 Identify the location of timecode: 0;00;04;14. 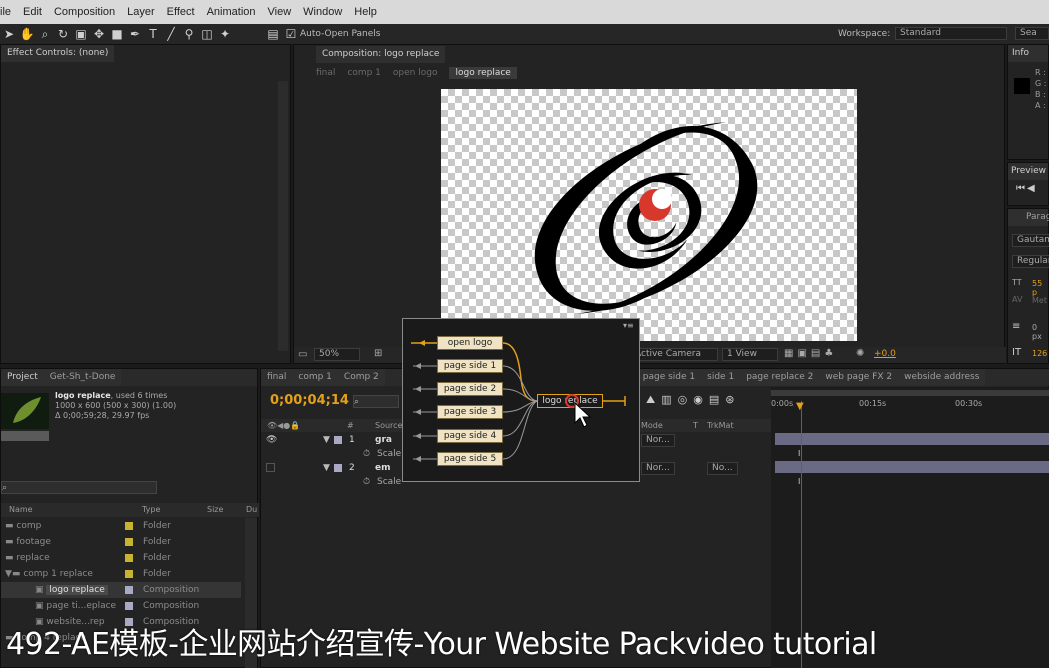
(309, 400).